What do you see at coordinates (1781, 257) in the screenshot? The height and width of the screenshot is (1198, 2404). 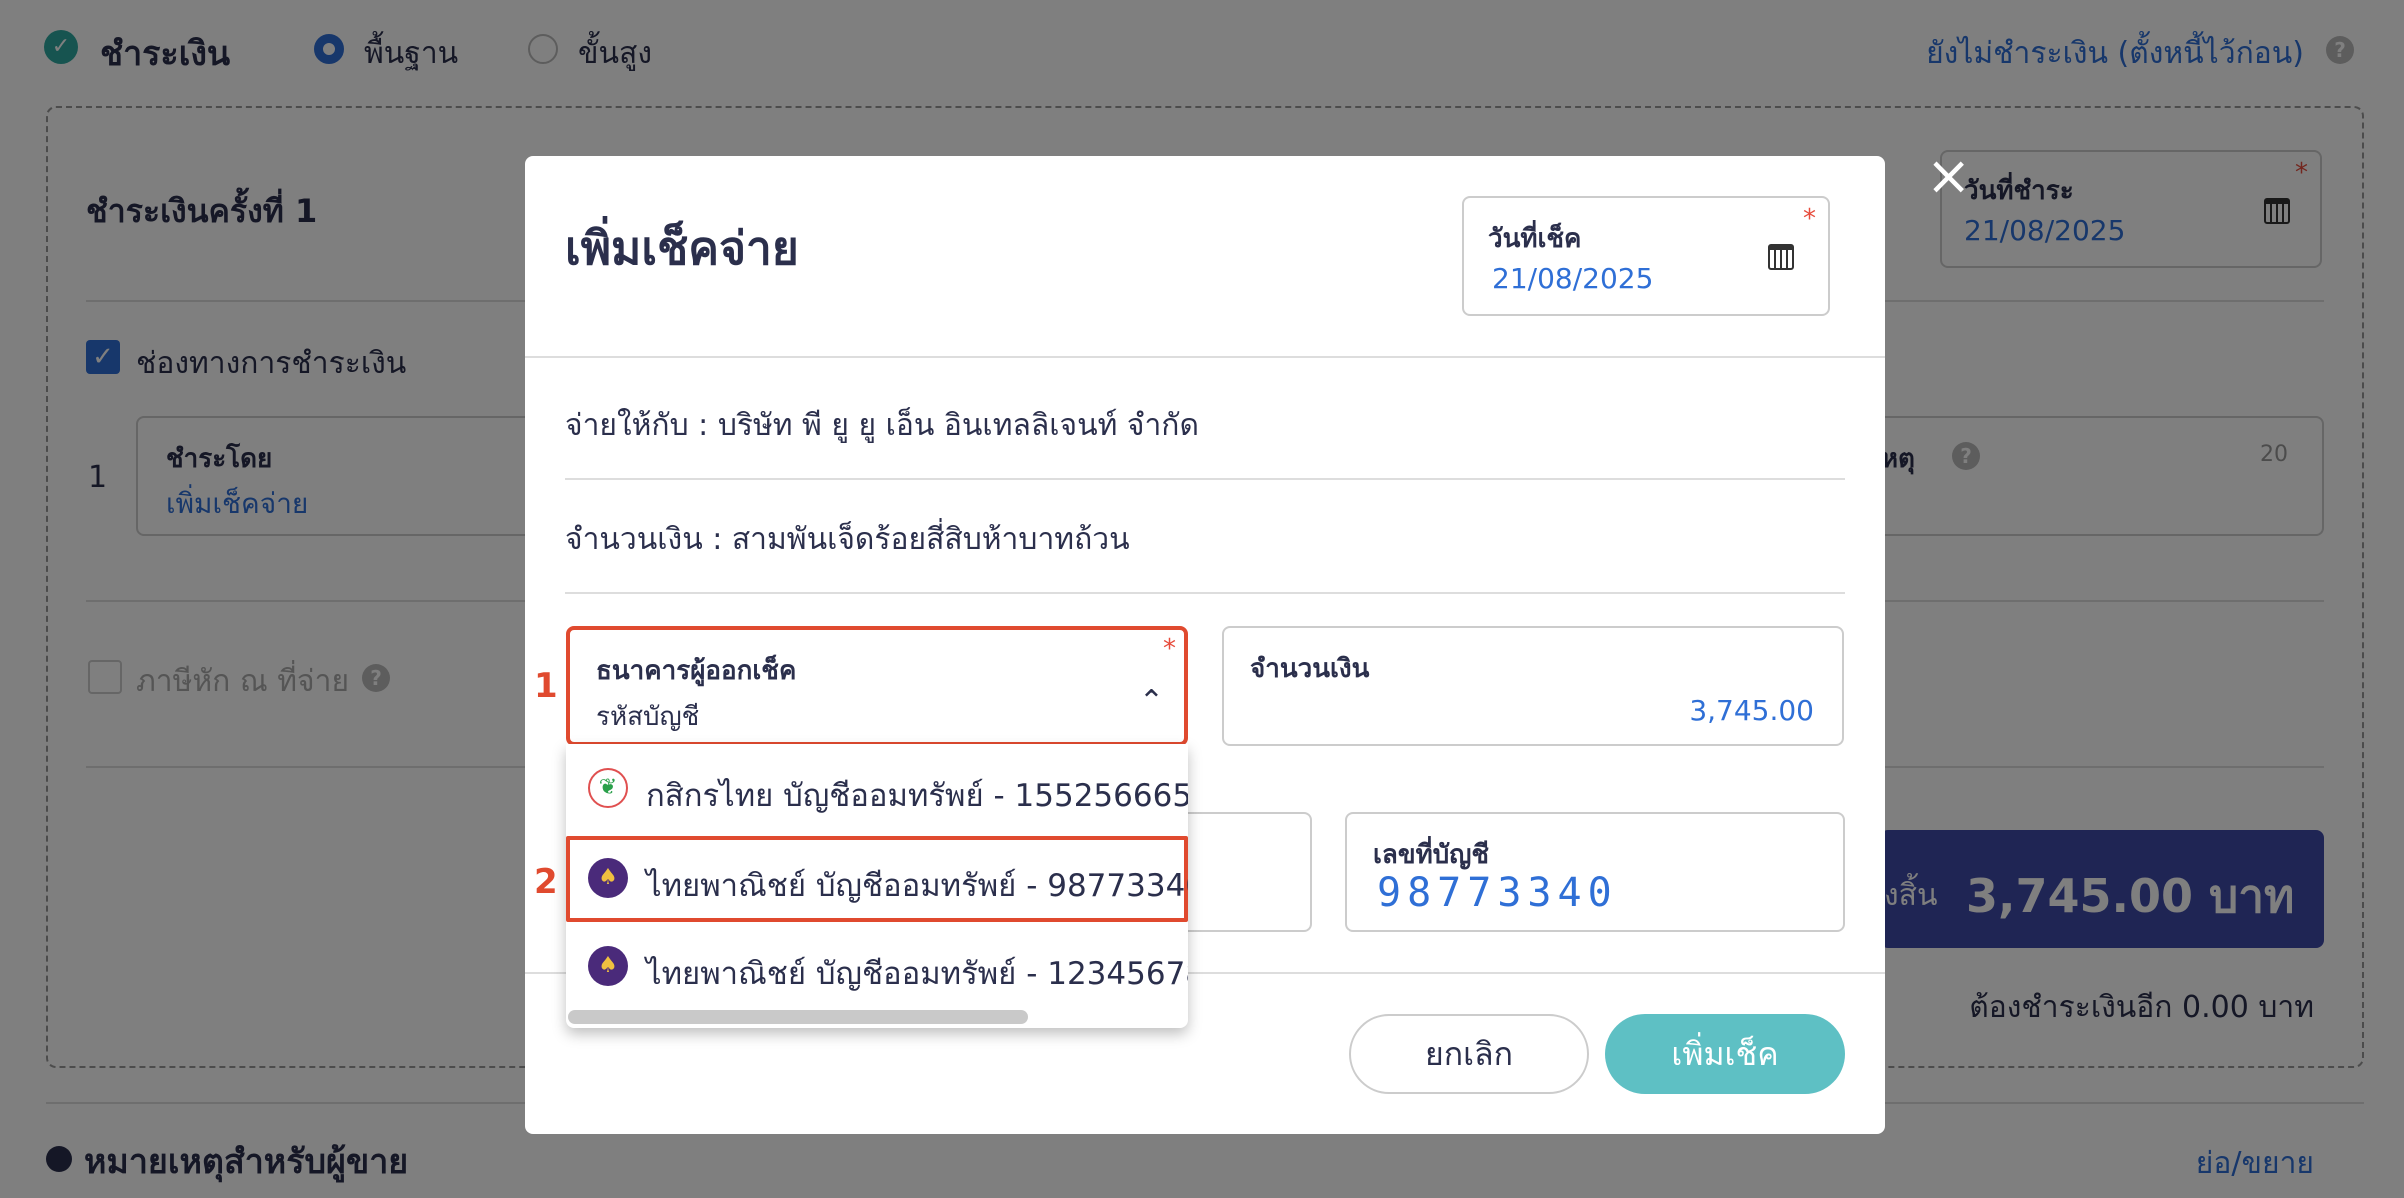 I see `calendar-icon` at bounding box center [1781, 257].